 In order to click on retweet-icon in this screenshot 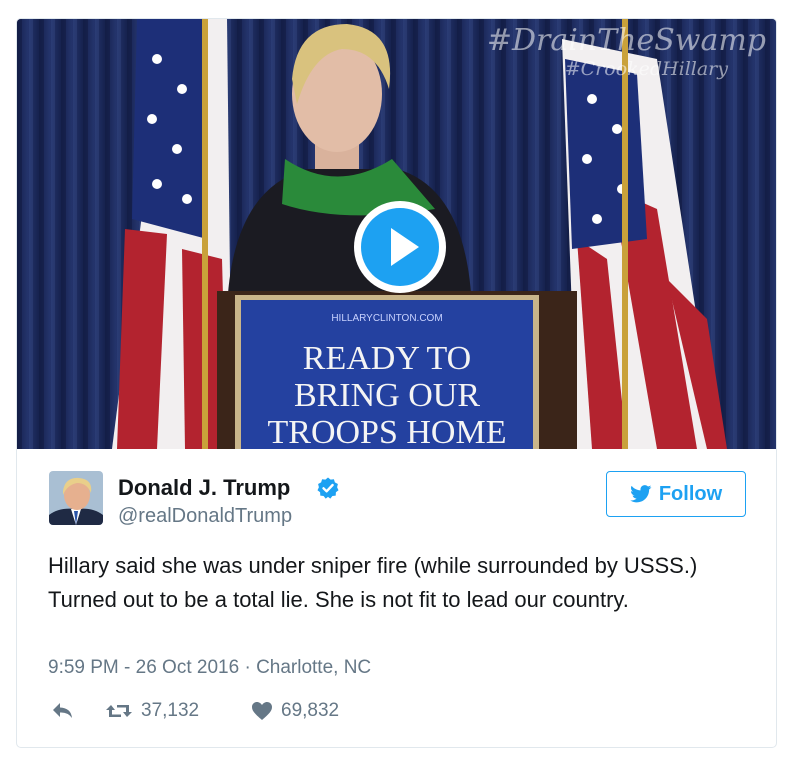, I will do `click(119, 711)`.